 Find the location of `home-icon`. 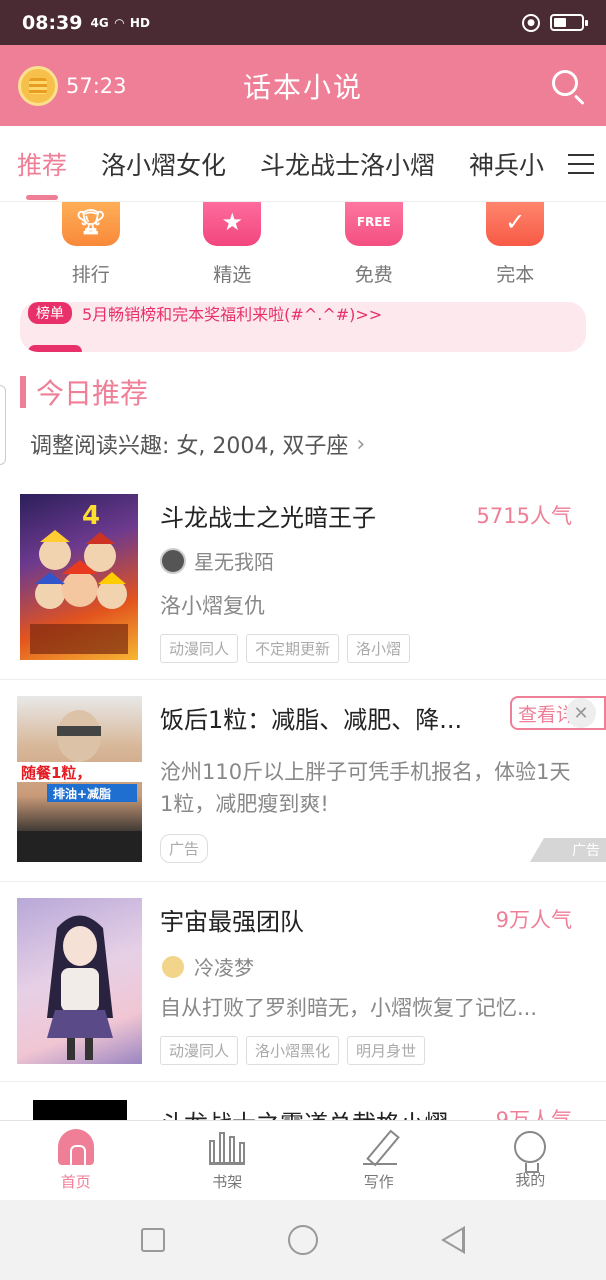

home-icon is located at coordinates (75, 1148).